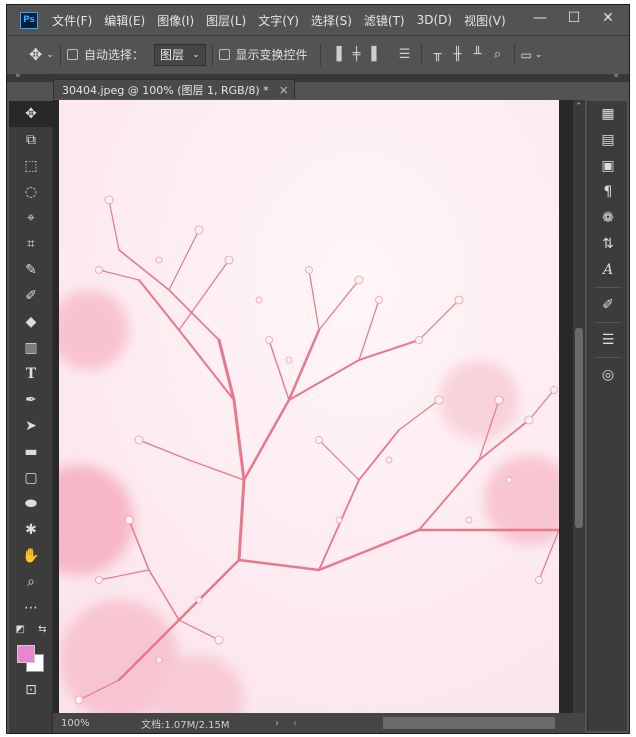  What do you see at coordinates (608, 244) in the screenshot?
I see `adjustments-icon: ⇅` at bounding box center [608, 244].